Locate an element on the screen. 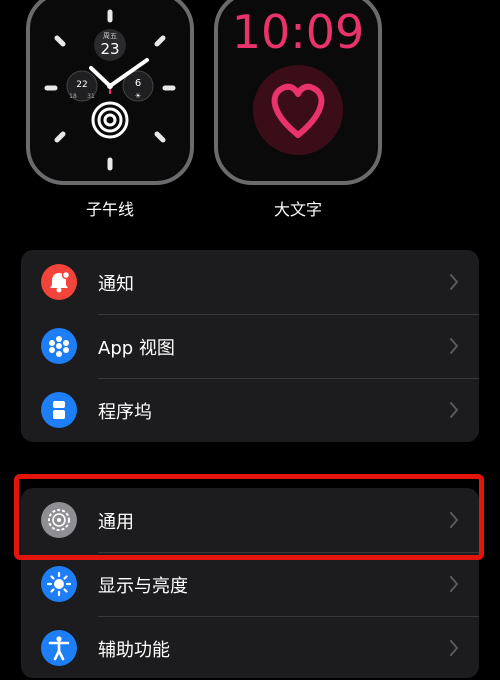  watch-face-label-big-text: 大文字 is located at coordinates (297, 209).